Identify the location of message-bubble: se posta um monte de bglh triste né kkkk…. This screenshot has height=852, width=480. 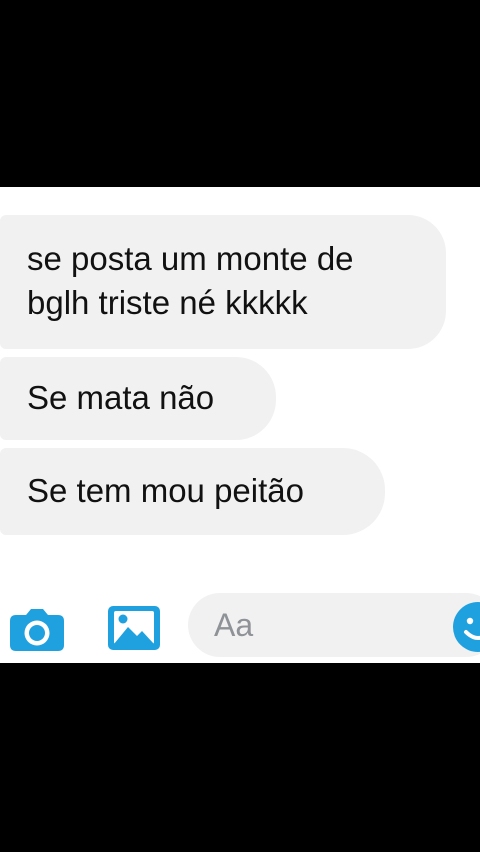
(223, 282).